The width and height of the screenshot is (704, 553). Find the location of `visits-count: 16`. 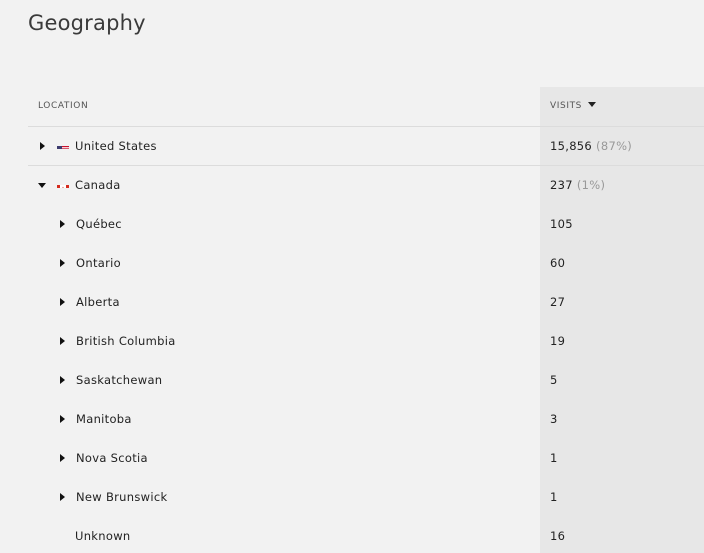

visits-count: 16 is located at coordinates (558, 536).